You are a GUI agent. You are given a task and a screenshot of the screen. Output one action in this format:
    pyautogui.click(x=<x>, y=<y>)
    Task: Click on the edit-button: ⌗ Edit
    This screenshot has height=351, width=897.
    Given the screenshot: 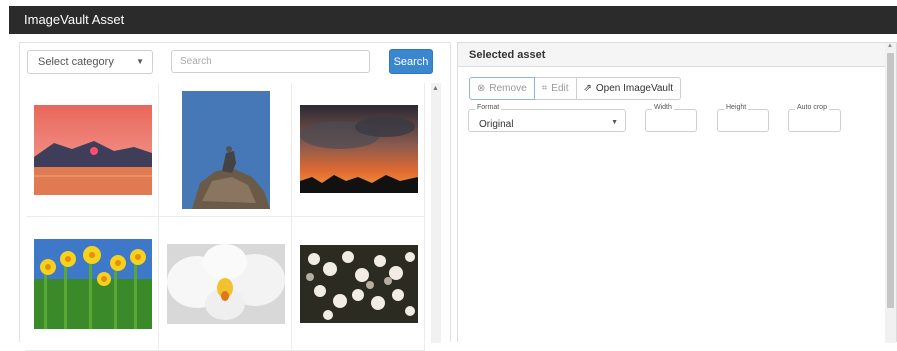 What is the action you would take?
    pyautogui.click(x=555, y=88)
    